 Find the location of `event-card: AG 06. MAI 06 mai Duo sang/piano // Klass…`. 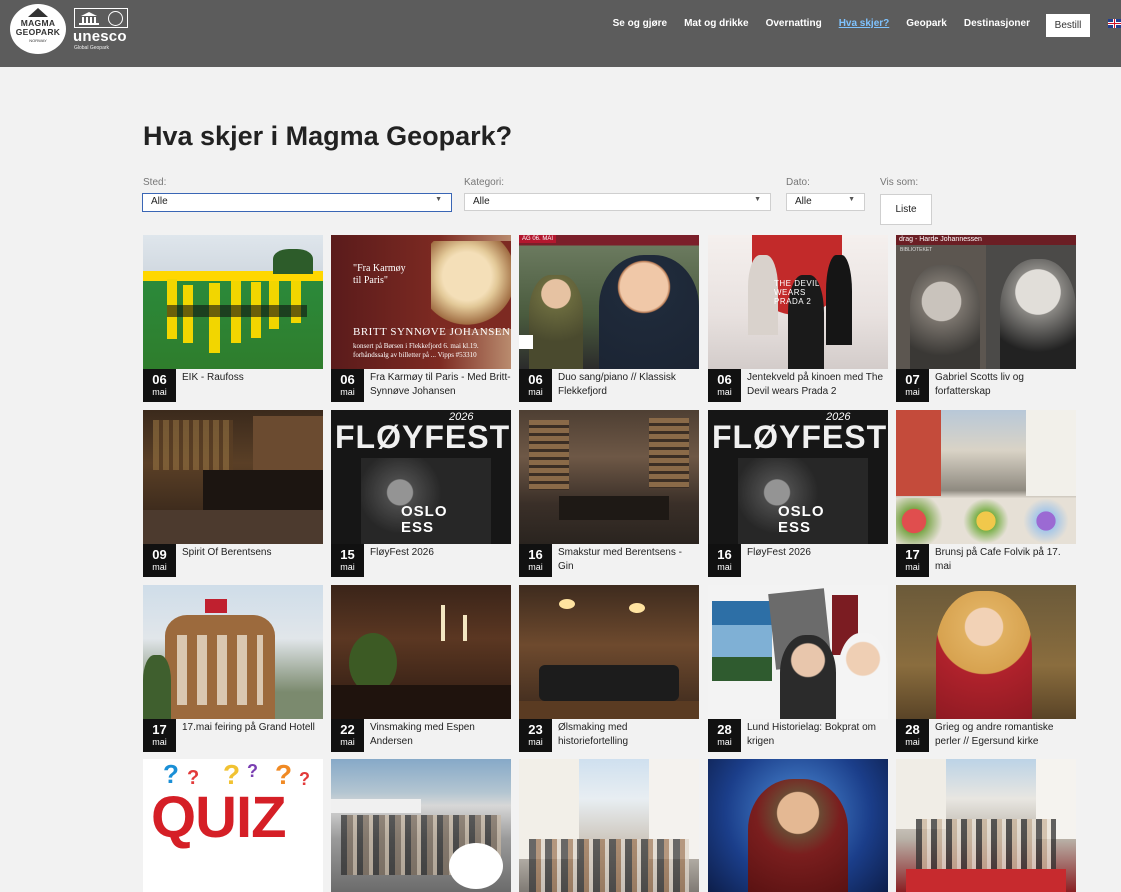

event-card: AG 06. MAI 06 mai Duo sang/piano // Klass… is located at coordinates (609, 318).